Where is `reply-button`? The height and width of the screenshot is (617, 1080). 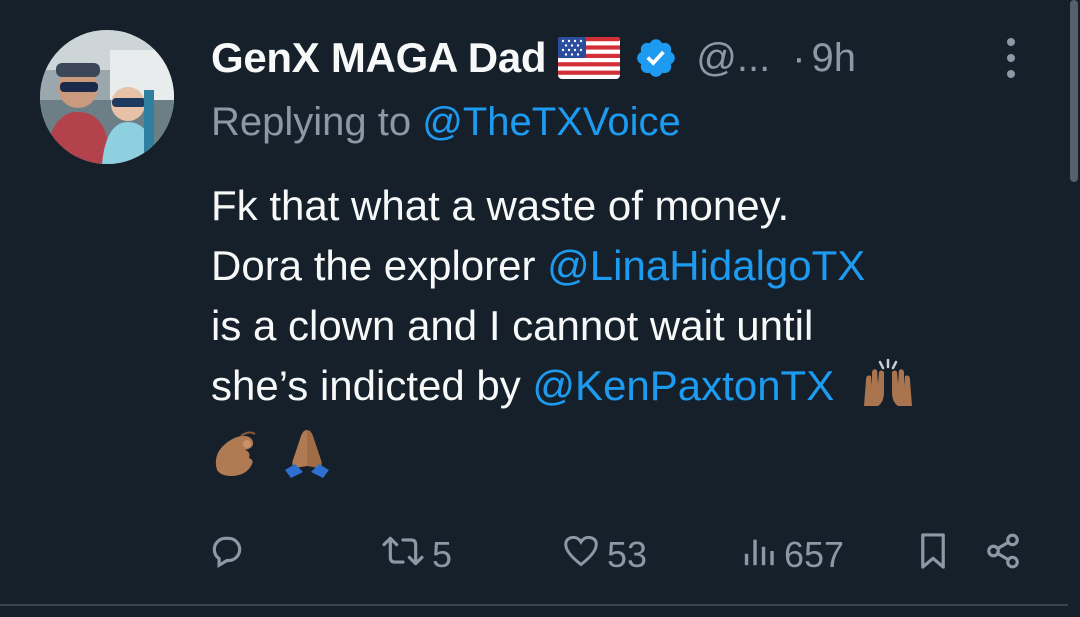 reply-button is located at coordinates (227, 555).